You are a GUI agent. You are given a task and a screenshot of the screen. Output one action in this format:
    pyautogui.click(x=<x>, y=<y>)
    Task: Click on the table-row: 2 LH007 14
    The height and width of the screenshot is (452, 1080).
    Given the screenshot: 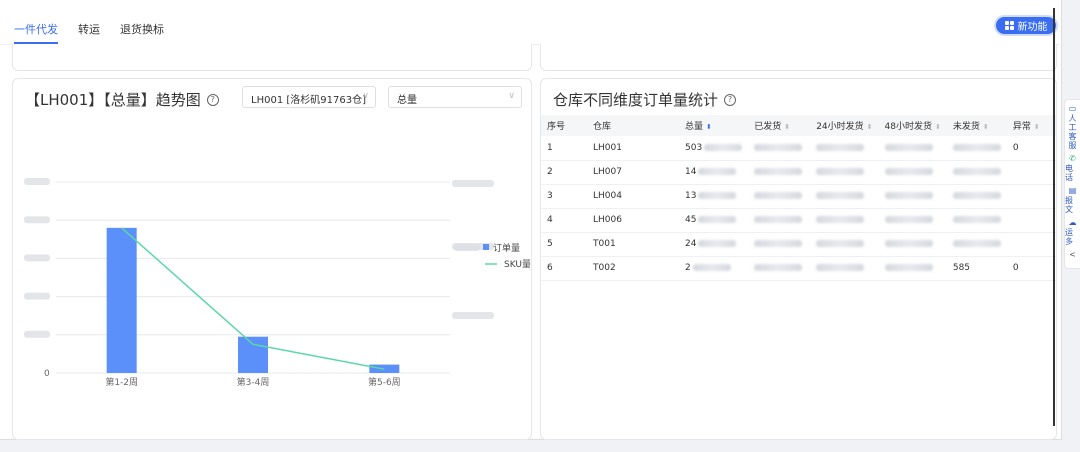 What is the action you would take?
    pyautogui.click(x=798, y=172)
    